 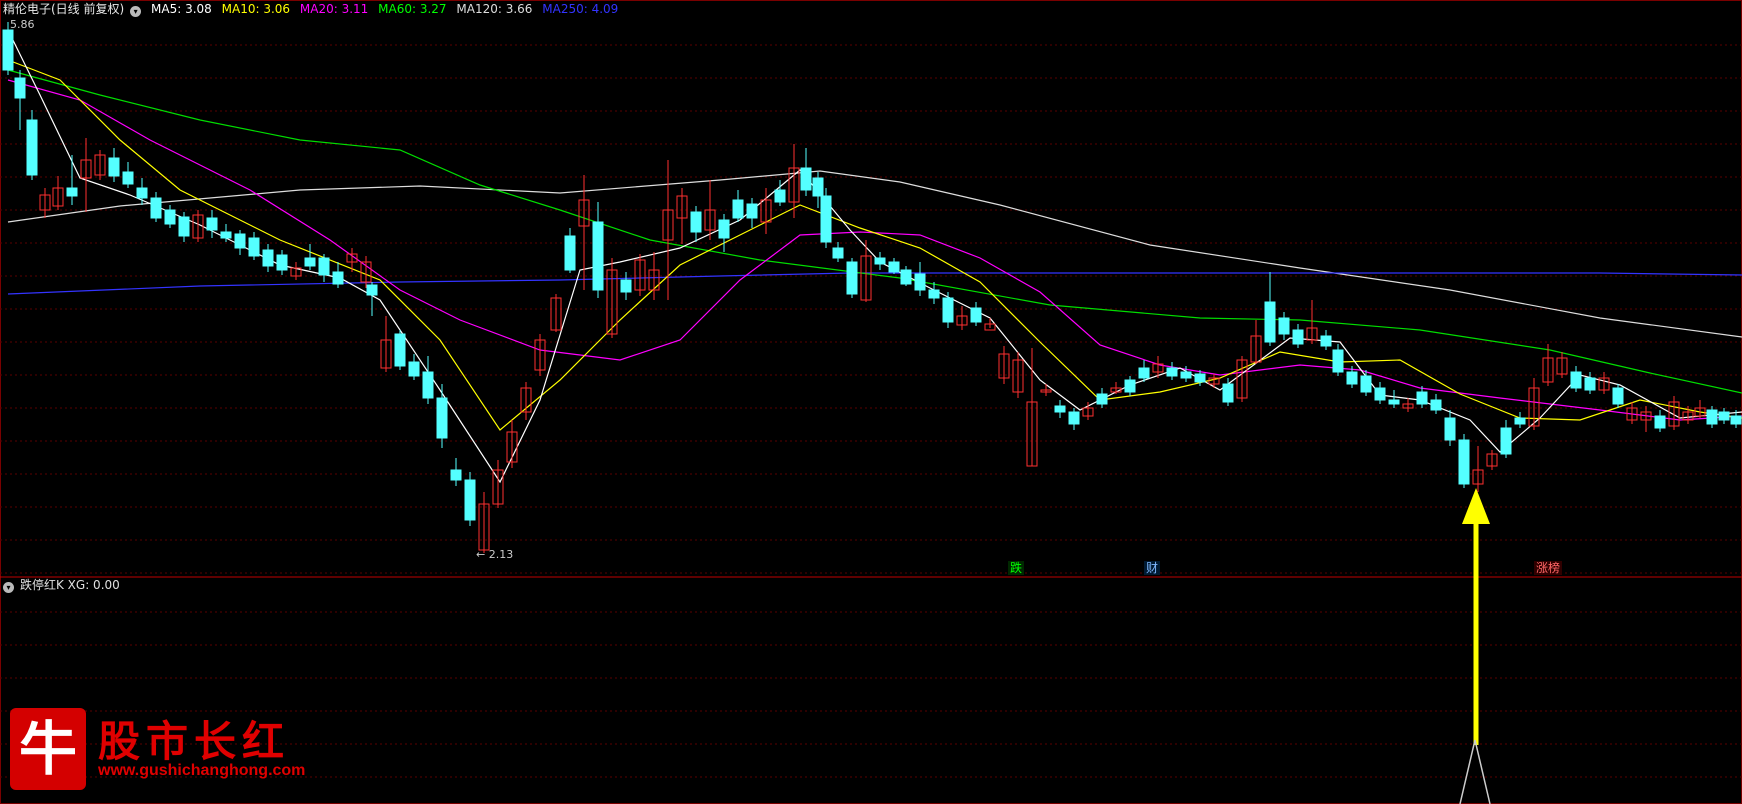 I want to click on lower-panel-title: 跌停红K XG: 0.00, so click(x=70, y=585).